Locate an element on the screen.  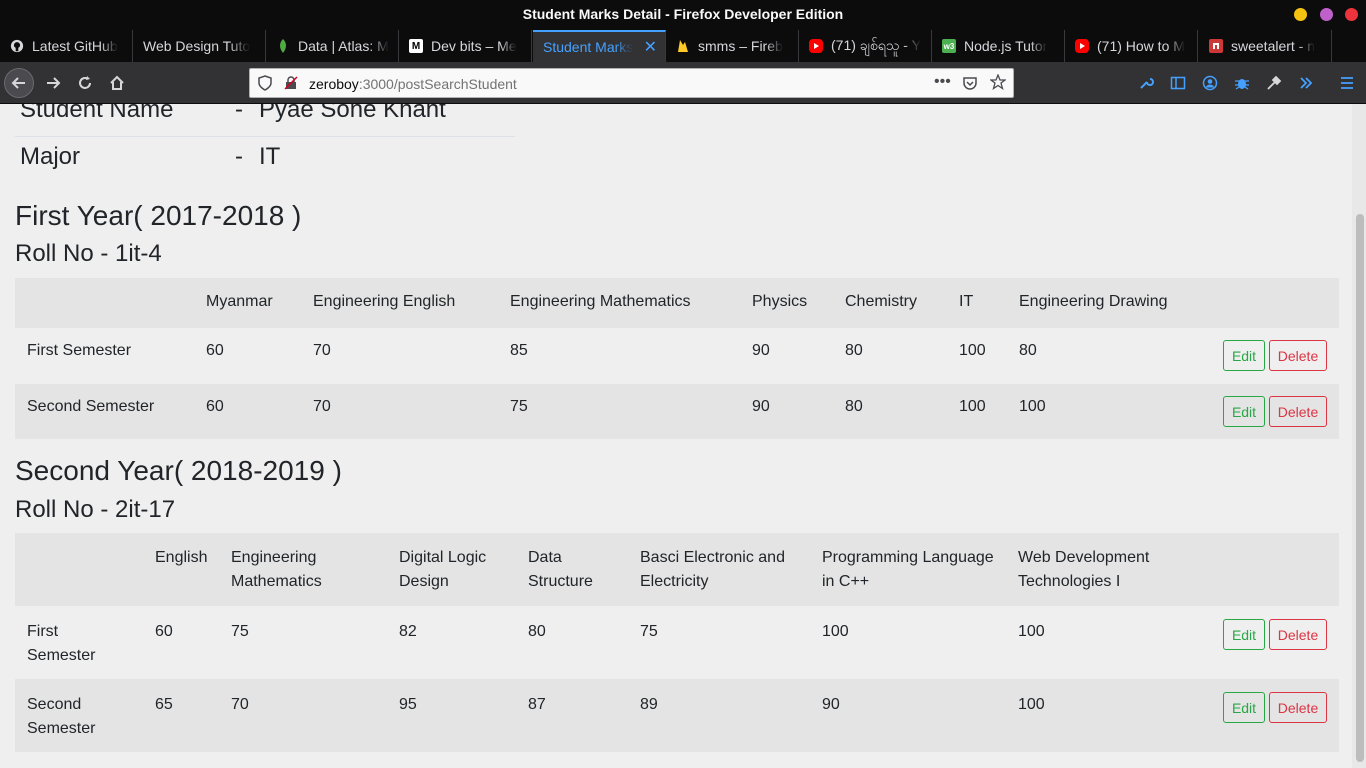
medium-icon: M is located at coordinates (416, 46).